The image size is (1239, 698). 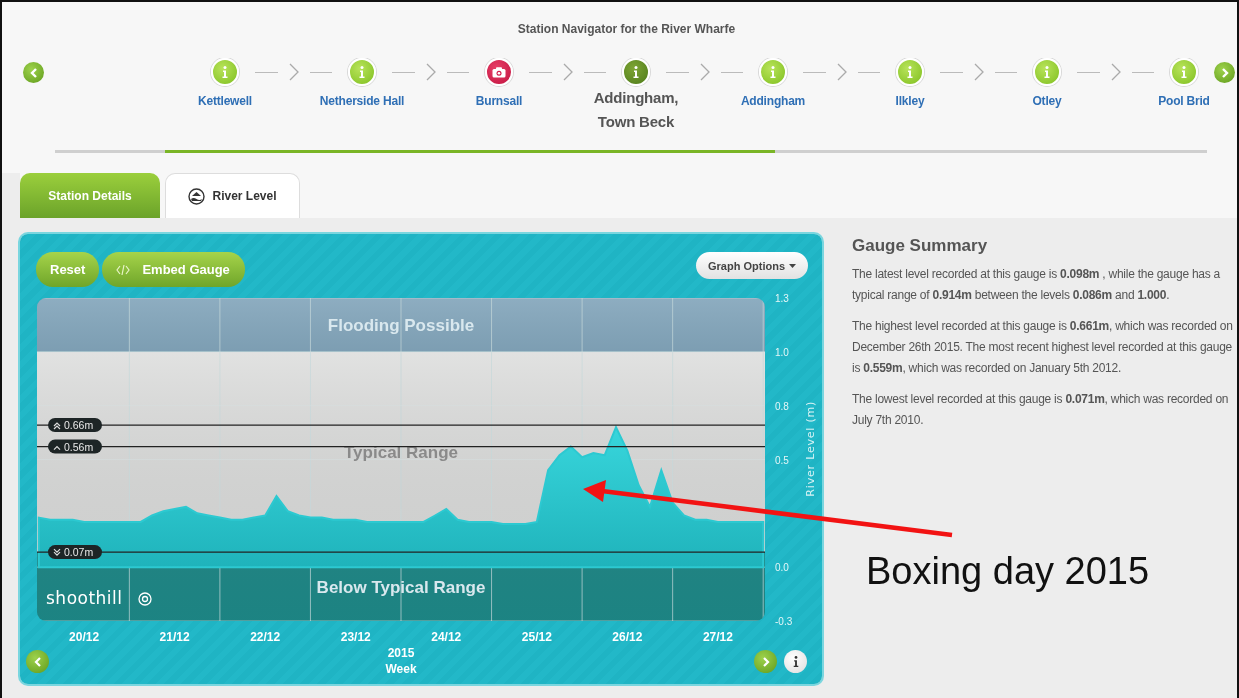 I want to click on camera-station-button, so click(x=499, y=72).